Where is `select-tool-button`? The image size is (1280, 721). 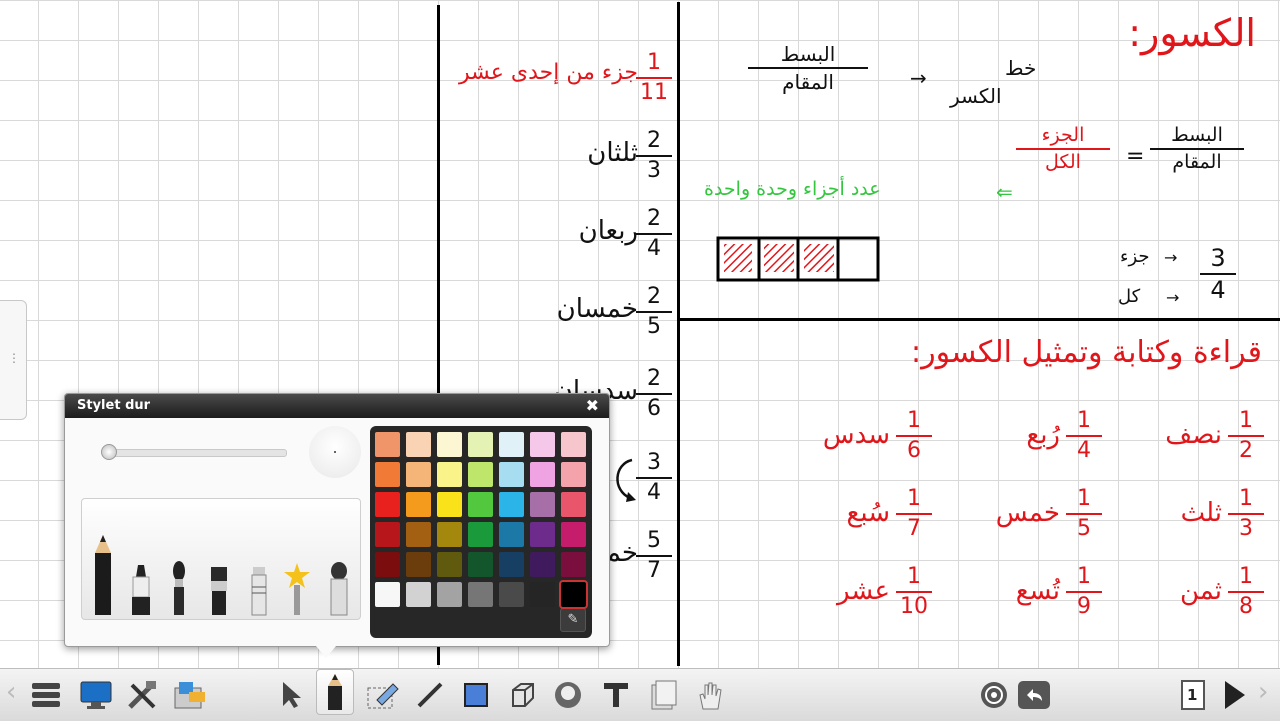
select-tool-button is located at coordinates (292, 695).